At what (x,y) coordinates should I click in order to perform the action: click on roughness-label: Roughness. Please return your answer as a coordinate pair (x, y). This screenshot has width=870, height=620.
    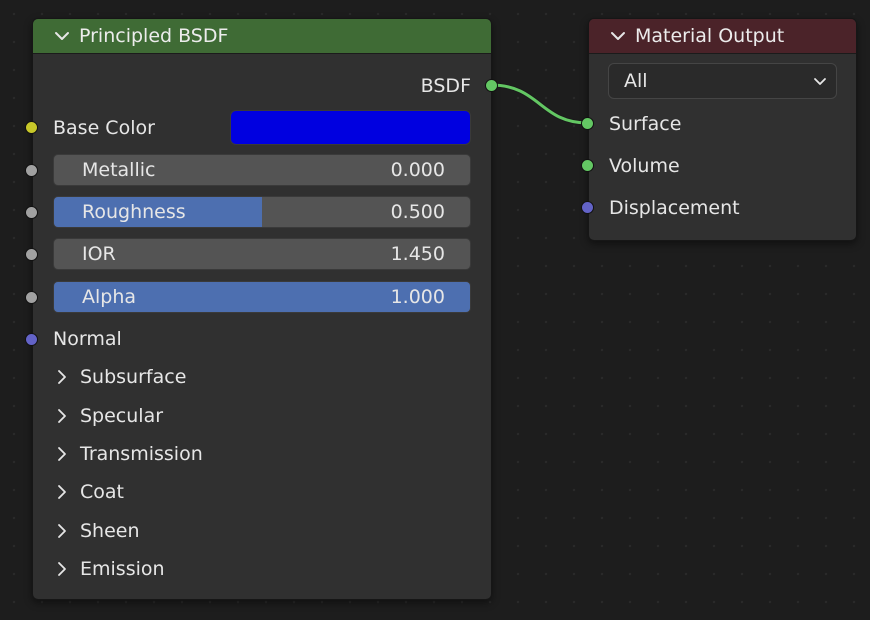
    Looking at the image, I should click on (134, 212).